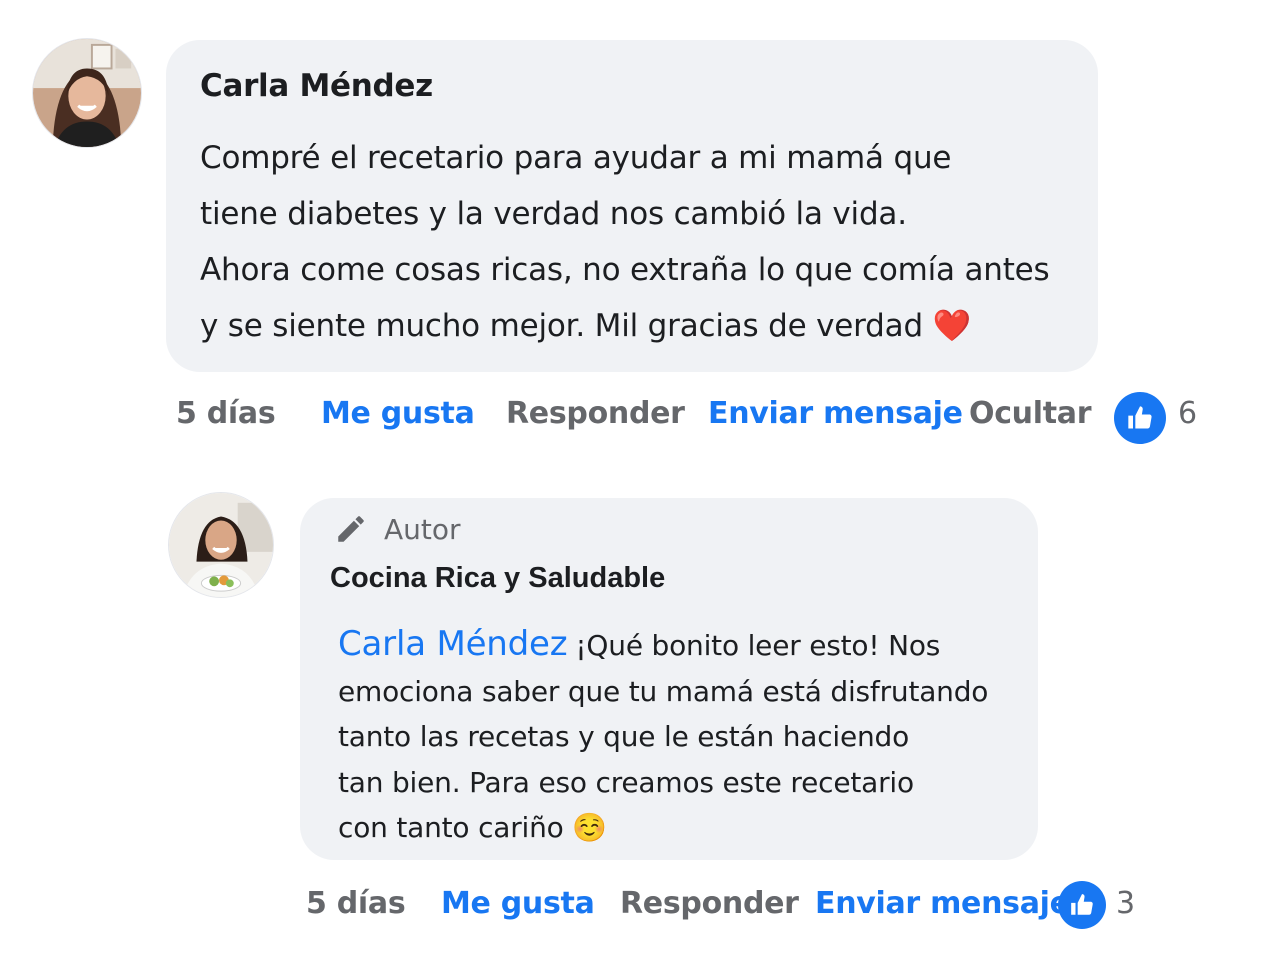  What do you see at coordinates (683, 828) in the screenshot?
I see `reply-line: con tanto cariño ☺️` at bounding box center [683, 828].